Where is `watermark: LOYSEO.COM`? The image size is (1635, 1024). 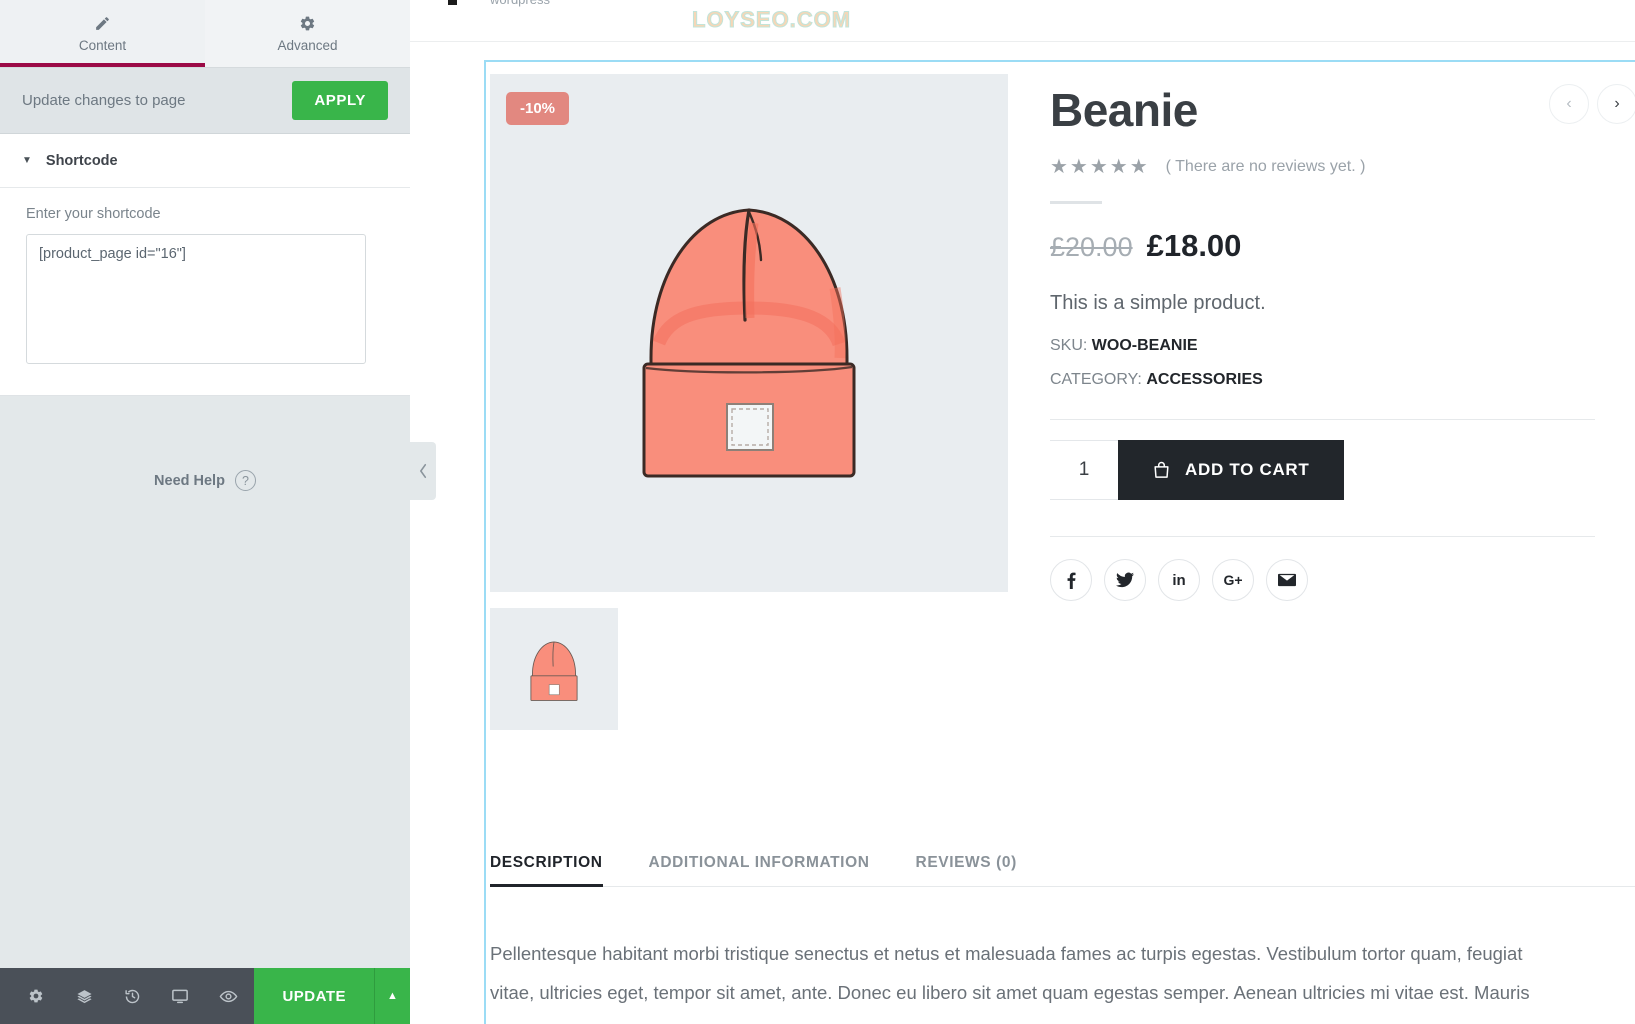
watermark: LOYSEO.COM is located at coordinates (771, 20).